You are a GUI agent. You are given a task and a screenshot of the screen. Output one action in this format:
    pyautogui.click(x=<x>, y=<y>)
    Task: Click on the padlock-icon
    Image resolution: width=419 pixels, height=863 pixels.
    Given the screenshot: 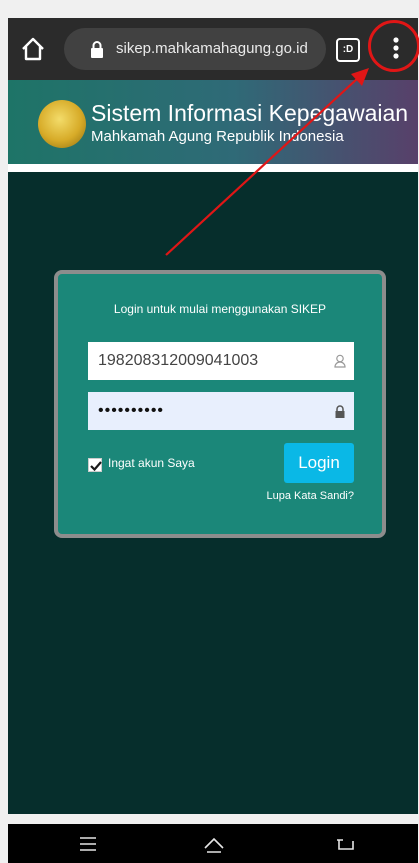 What is the action you would take?
    pyautogui.click(x=340, y=412)
    